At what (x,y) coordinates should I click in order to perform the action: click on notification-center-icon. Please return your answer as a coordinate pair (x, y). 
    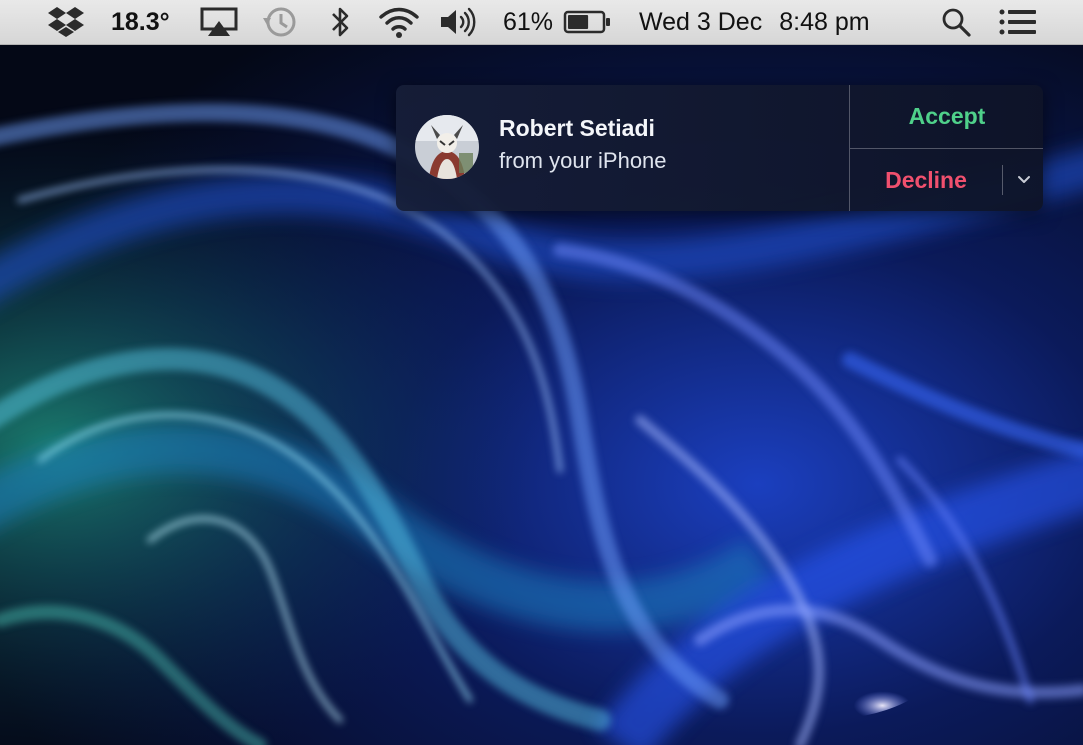
    Looking at the image, I should click on (1018, 22).